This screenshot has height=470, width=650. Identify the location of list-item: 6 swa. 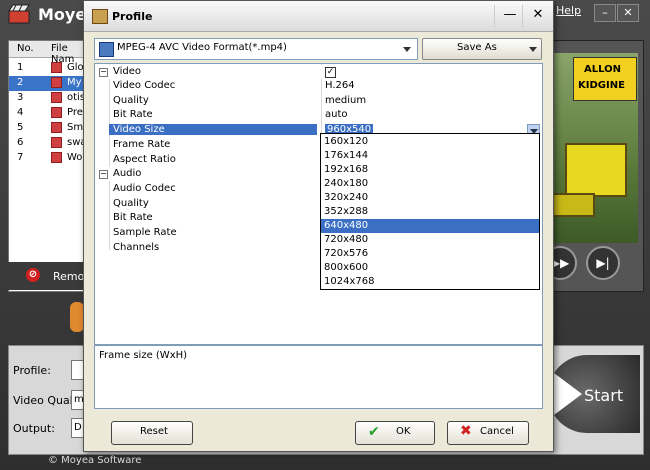
(49, 143).